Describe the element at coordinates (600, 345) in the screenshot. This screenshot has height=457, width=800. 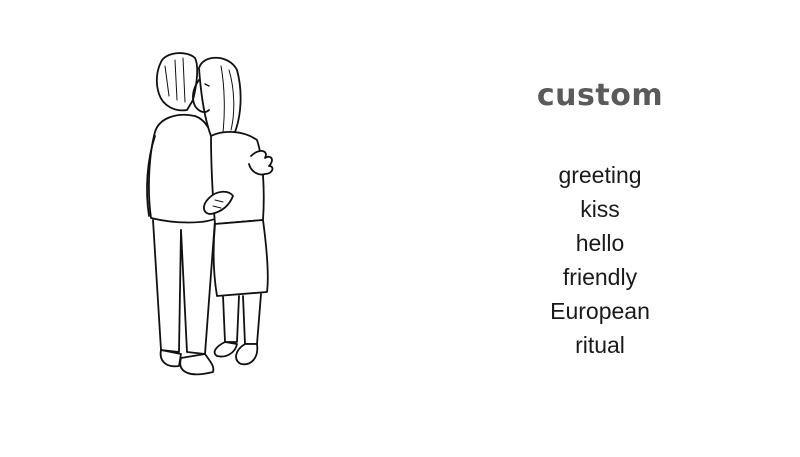
I see `list-item: ritual` at that location.